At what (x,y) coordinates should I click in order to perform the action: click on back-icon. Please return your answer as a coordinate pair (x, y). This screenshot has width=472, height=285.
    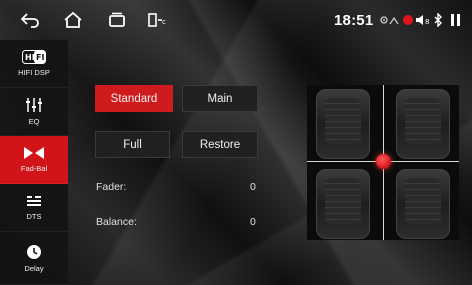
    Looking at the image, I should click on (30, 20).